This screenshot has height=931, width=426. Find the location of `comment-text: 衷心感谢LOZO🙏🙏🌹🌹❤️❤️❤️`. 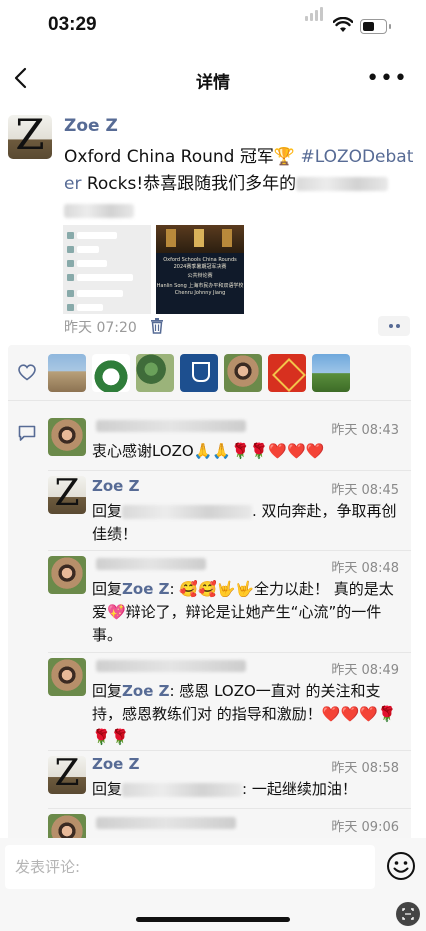

comment-text: 衷心感谢LOZO🙏🙏🌹🌹❤️❤️❤️ is located at coordinates (208, 451).